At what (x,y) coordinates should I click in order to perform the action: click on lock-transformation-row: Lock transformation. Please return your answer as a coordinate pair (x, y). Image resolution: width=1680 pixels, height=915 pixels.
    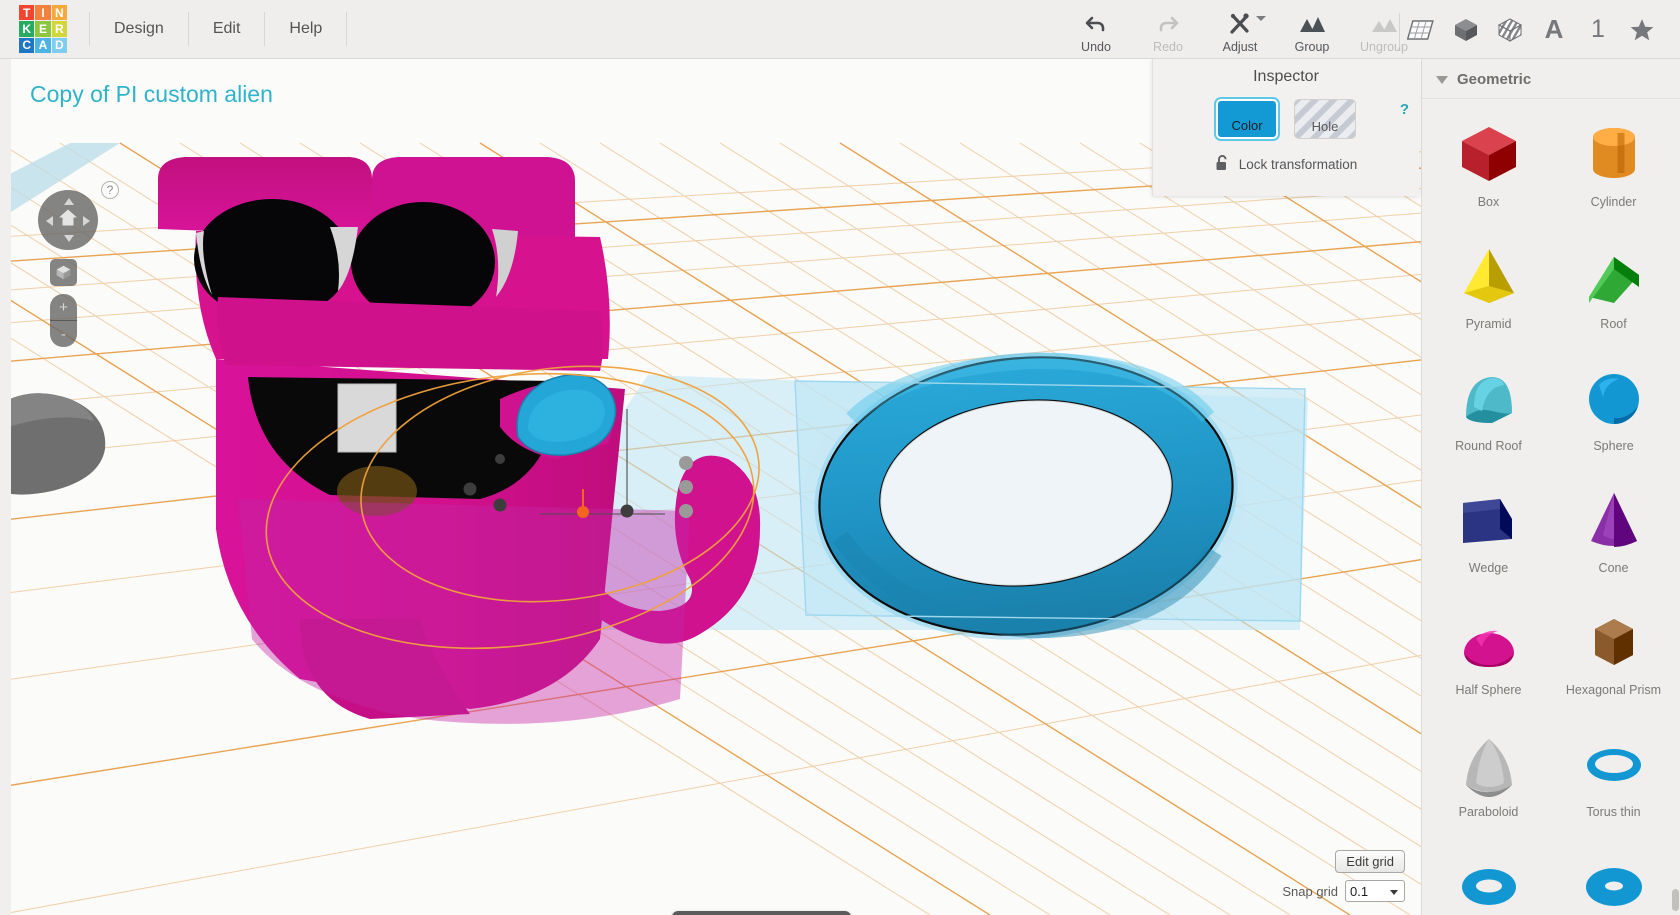
    Looking at the image, I should click on (1286, 164).